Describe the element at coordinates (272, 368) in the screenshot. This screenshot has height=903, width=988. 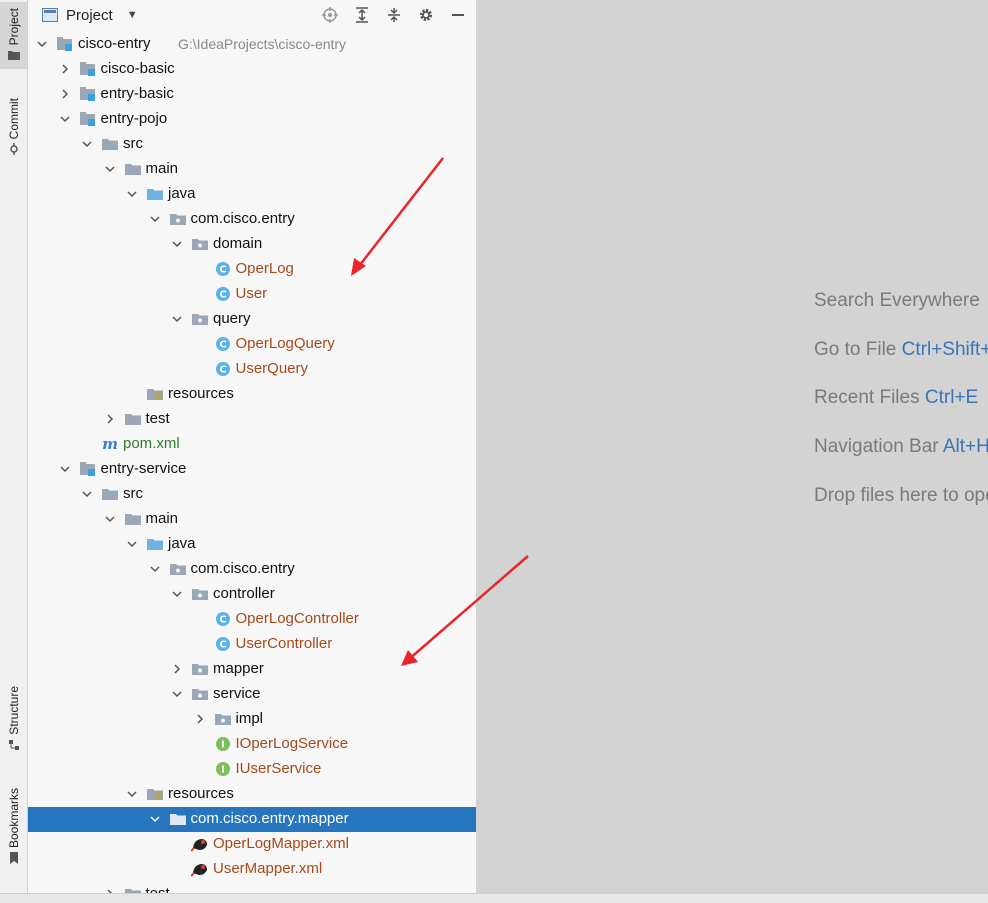
I see `tree-node-label: UserQuery` at that location.